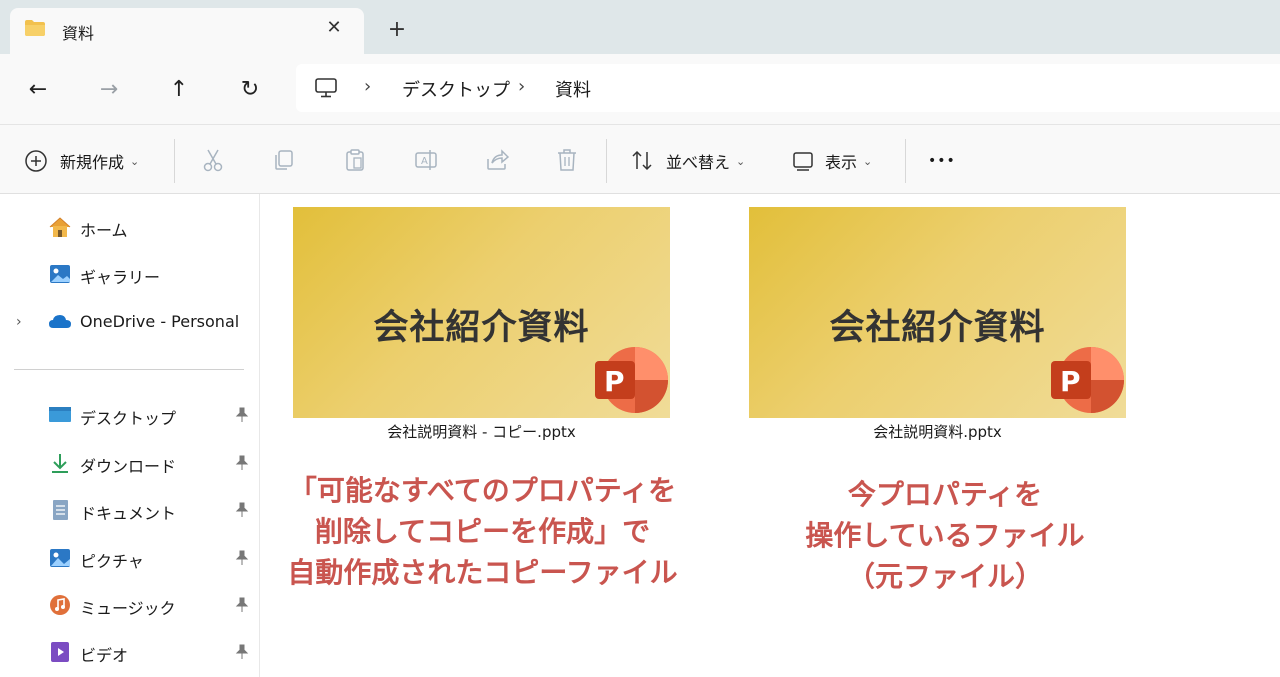  What do you see at coordinates (942, 161) in the screenshot?
I see `more-options-button: •••` at bounding box center [942, 161].